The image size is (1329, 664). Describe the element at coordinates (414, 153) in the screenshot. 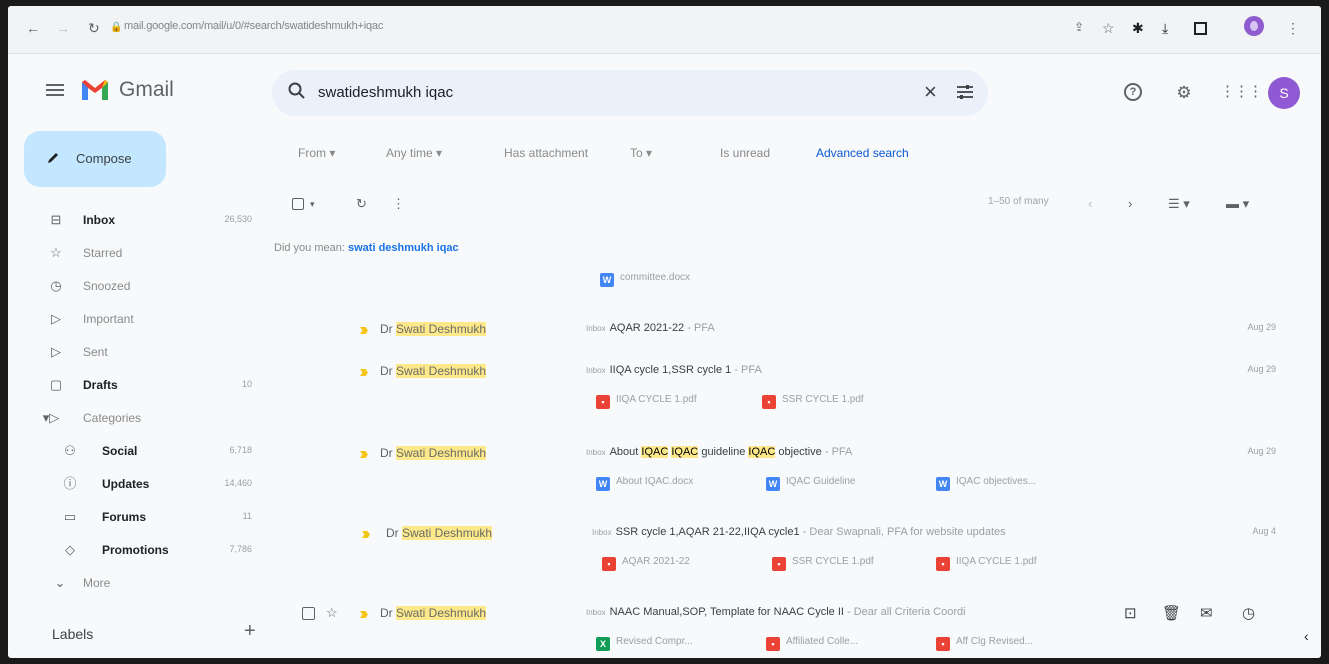

I see `filter-any-time: Any time ▾` at that location.